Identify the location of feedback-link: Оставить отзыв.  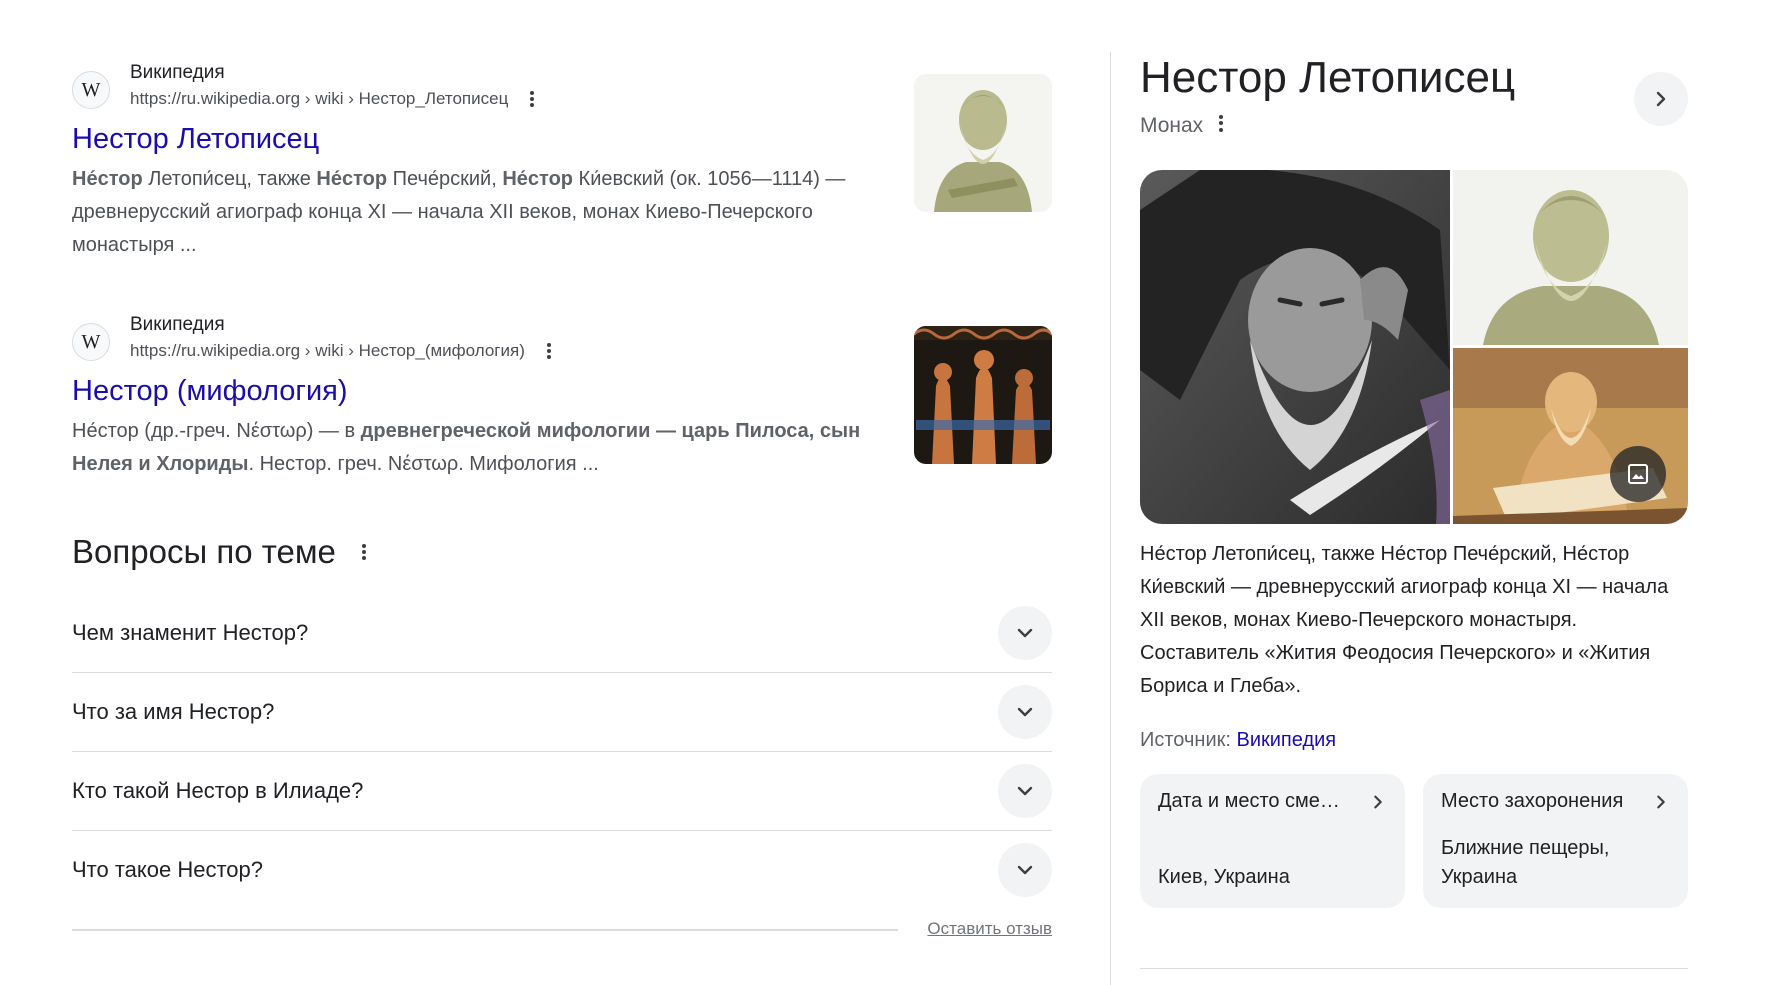
(989, 929).